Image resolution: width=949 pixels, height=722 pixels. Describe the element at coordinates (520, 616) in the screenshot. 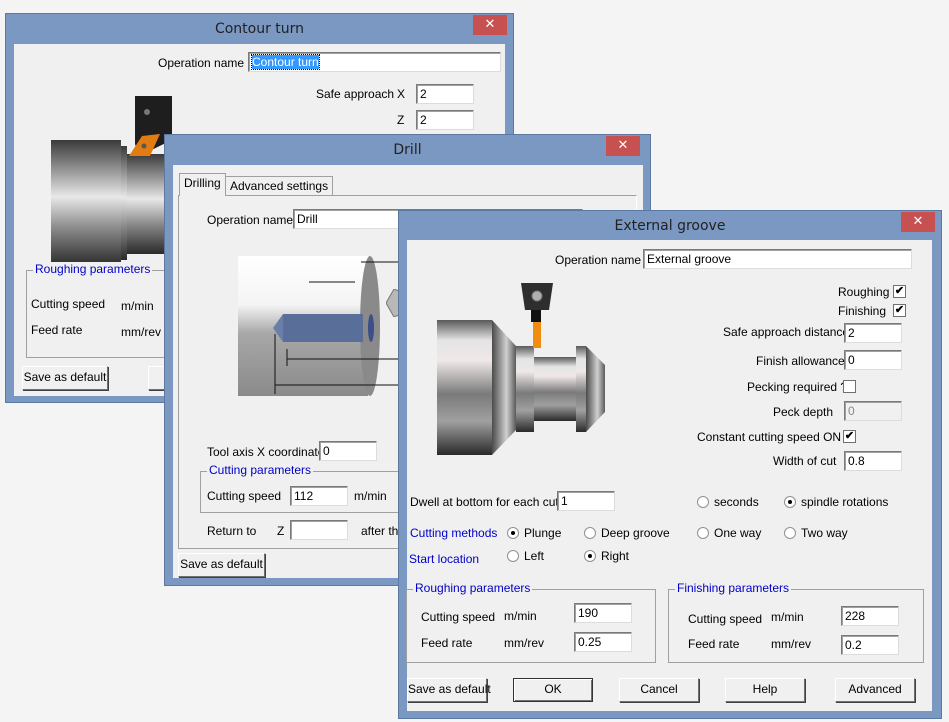

I see `rough-cutting-speed-unit: m/min` at that location.